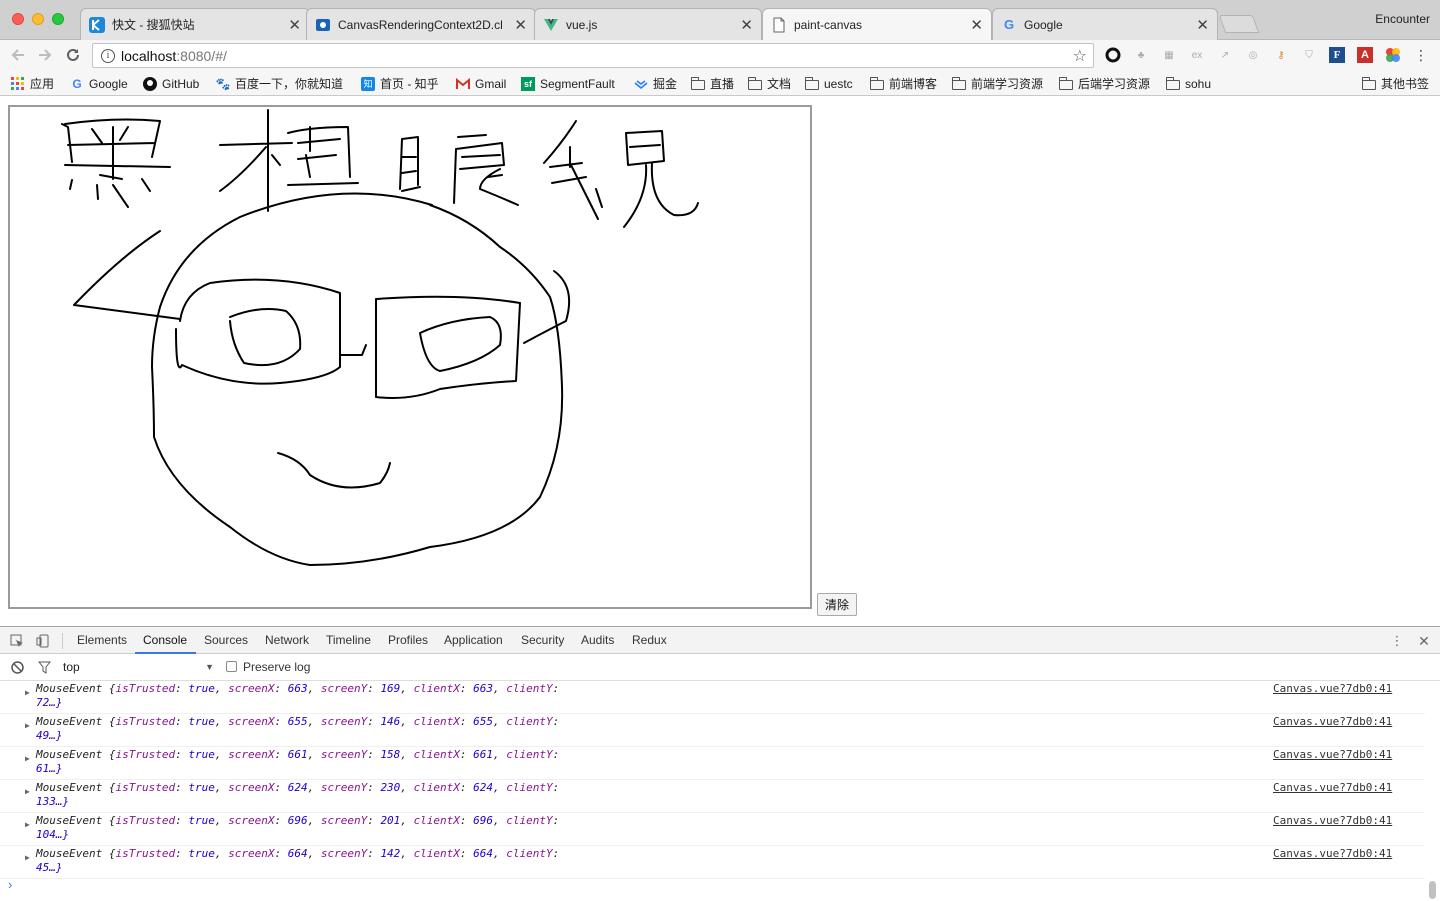 The height and width of the screenshot is (901, 1440). What do you see at coordinates (769, 83) in the screenshot?
I see `bookmark-folder-wendang: 文档` at bounding box center [769, 83].